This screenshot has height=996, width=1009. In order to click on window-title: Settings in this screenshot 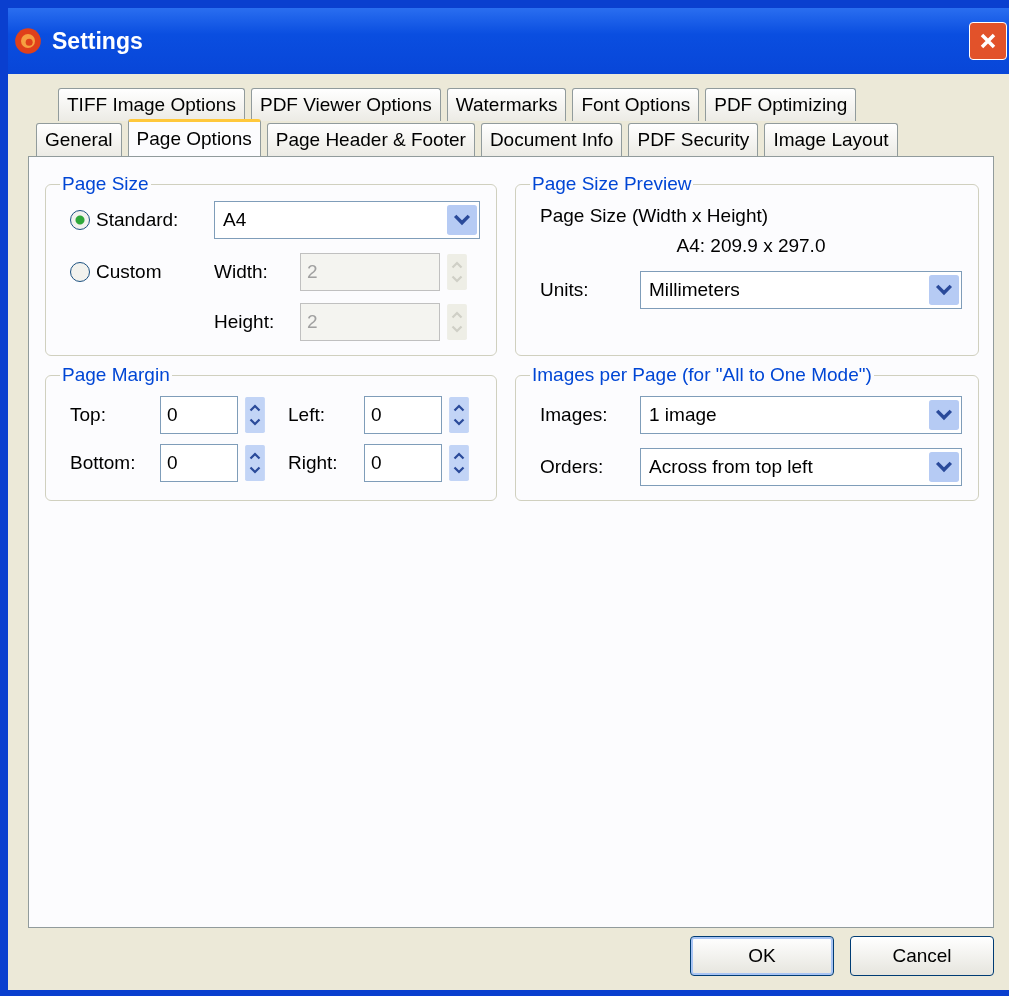, I will do `click(98, 41)`.